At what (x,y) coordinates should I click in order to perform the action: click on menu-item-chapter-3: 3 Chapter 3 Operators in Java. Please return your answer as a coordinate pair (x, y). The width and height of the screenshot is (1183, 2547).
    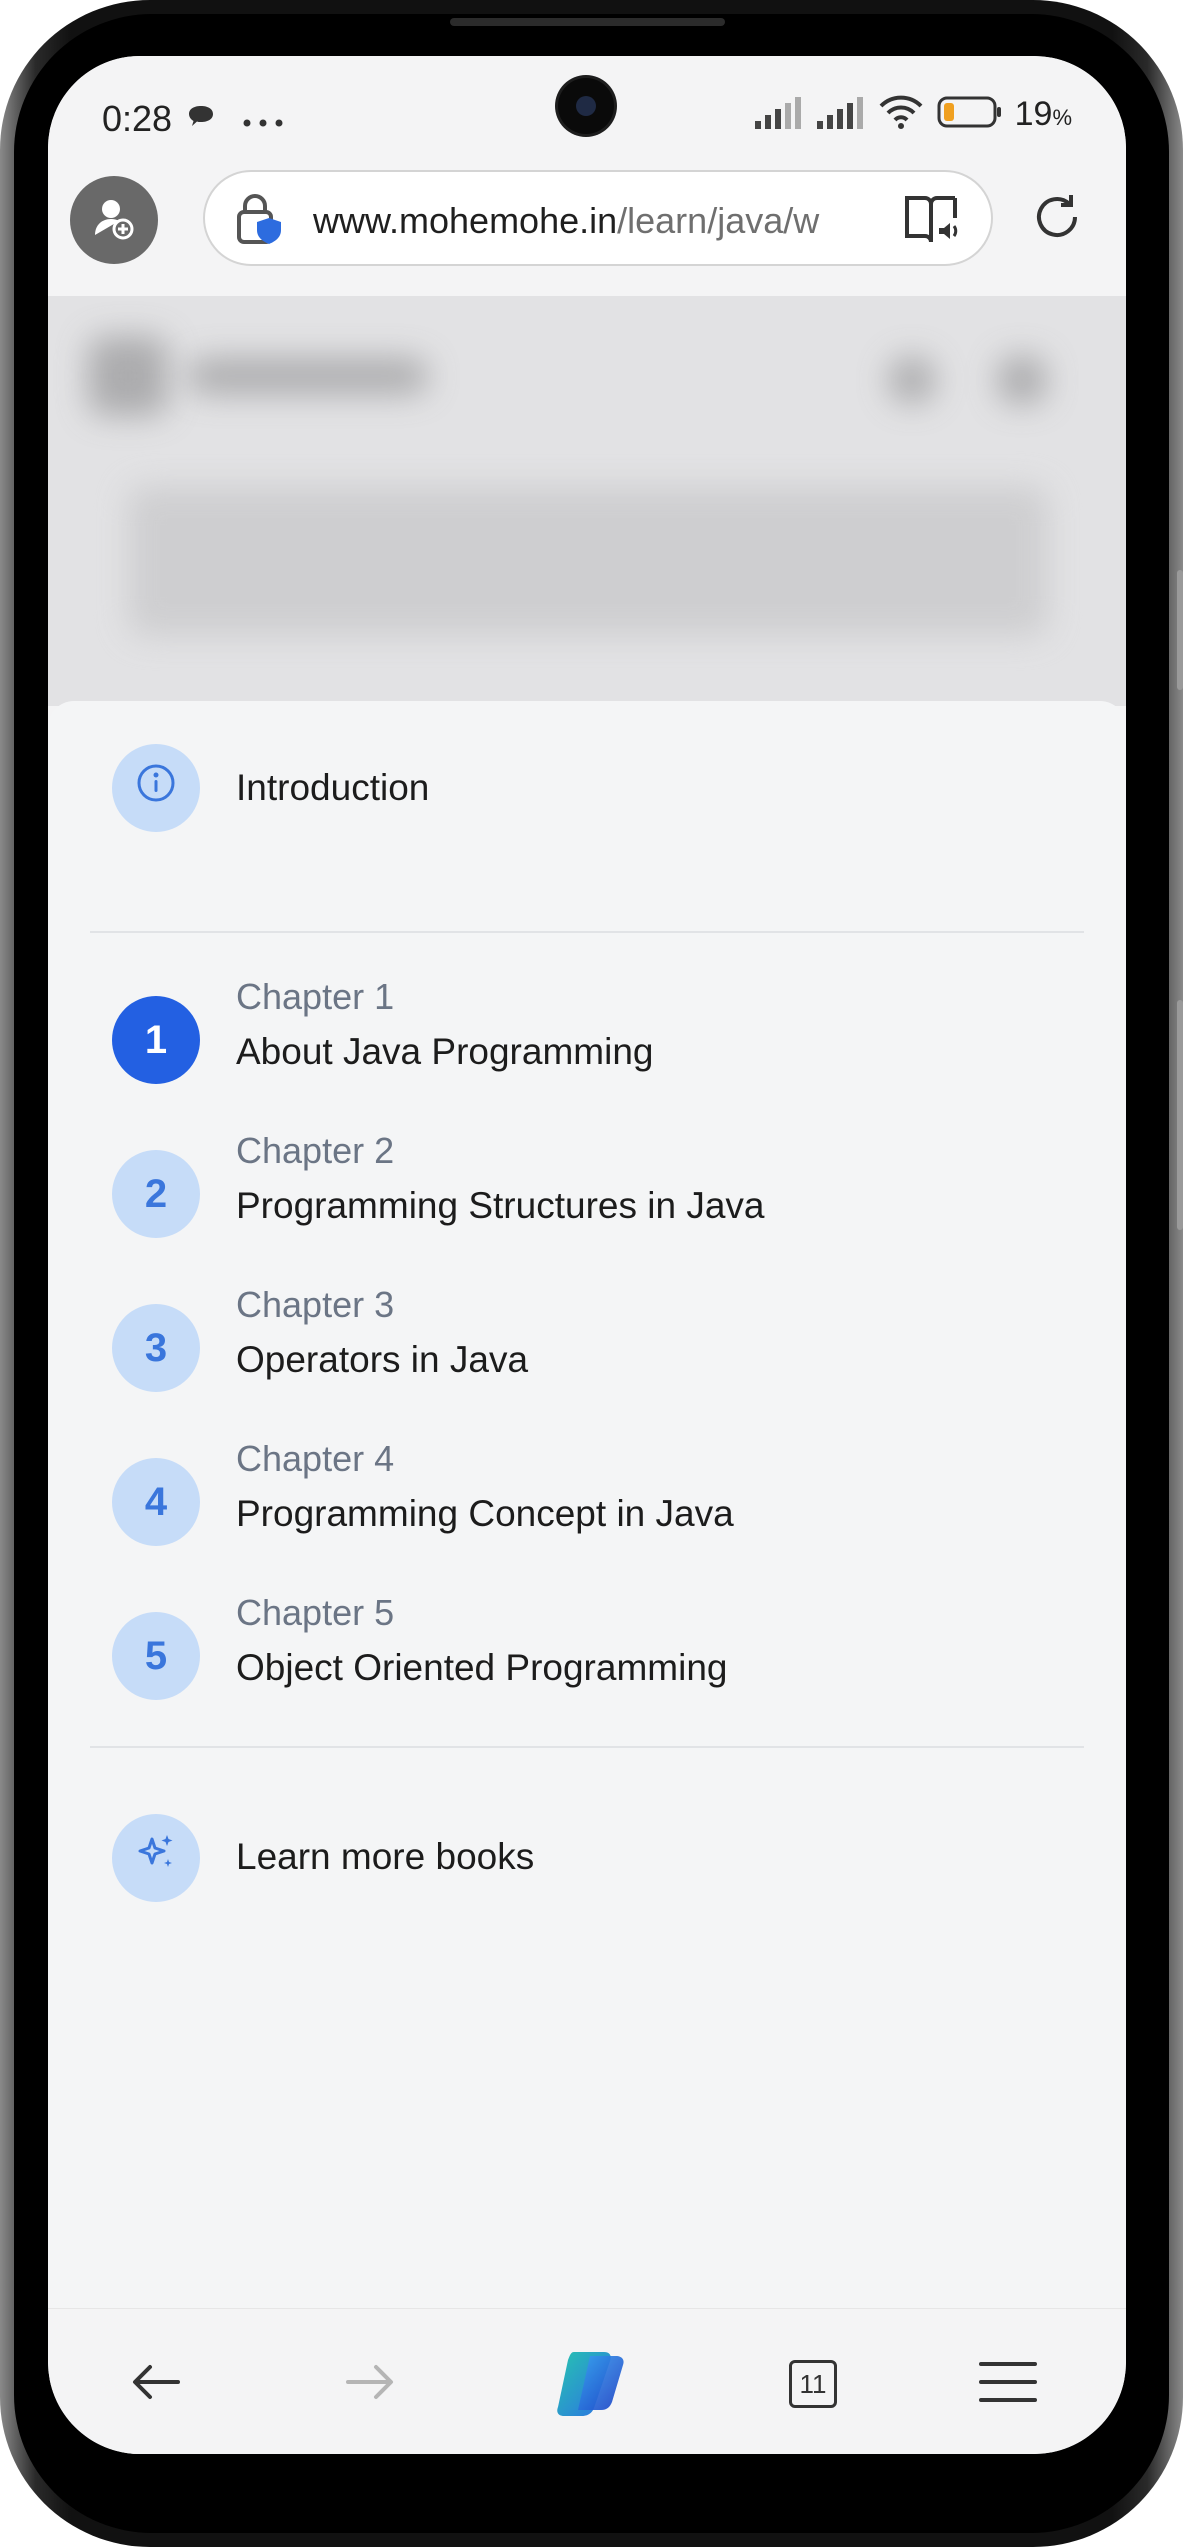
    Looking at the image, I should click on (587, 1355).